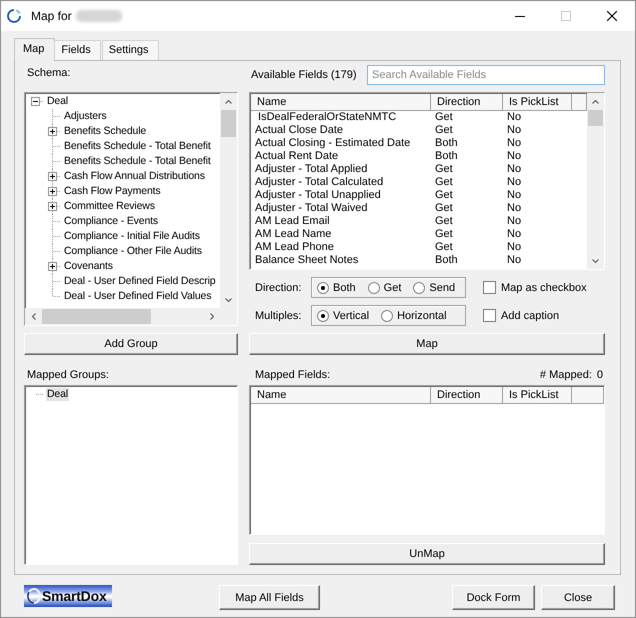 The height and width of the screenshot is (618, 636). I want to click on table-cell-text: Actual Close Date, so click(299, 130).